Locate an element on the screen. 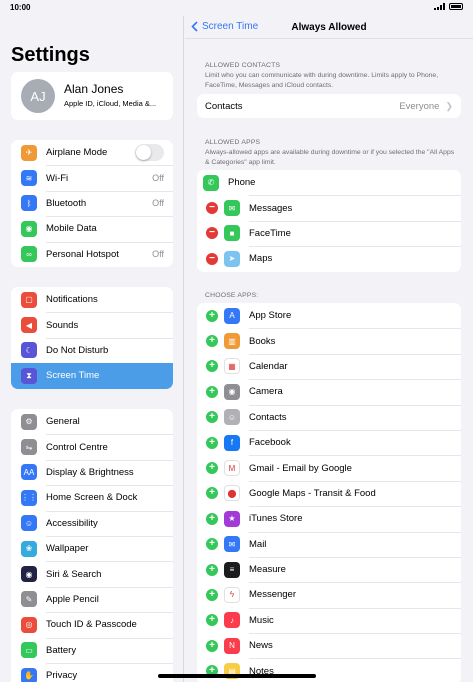 The image size is (473, 682). airplane-mode-toggle is located at coordinates (149, 153).